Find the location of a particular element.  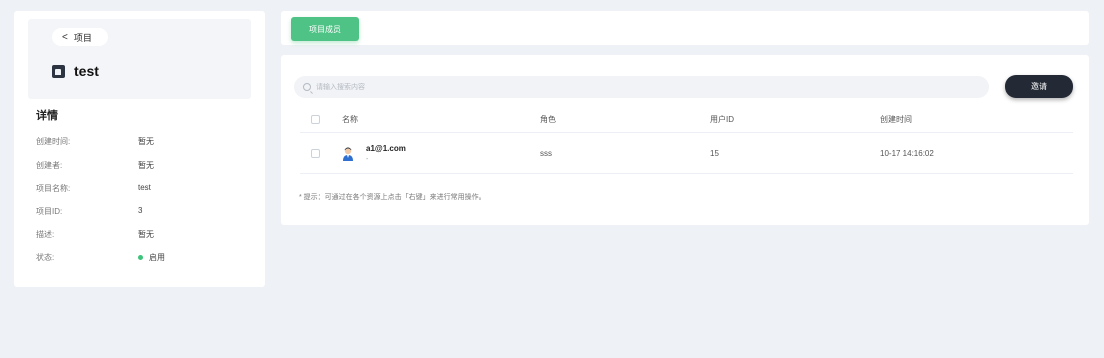

back-to-projects-button: < 项目 is located at coordinates (80, 37).